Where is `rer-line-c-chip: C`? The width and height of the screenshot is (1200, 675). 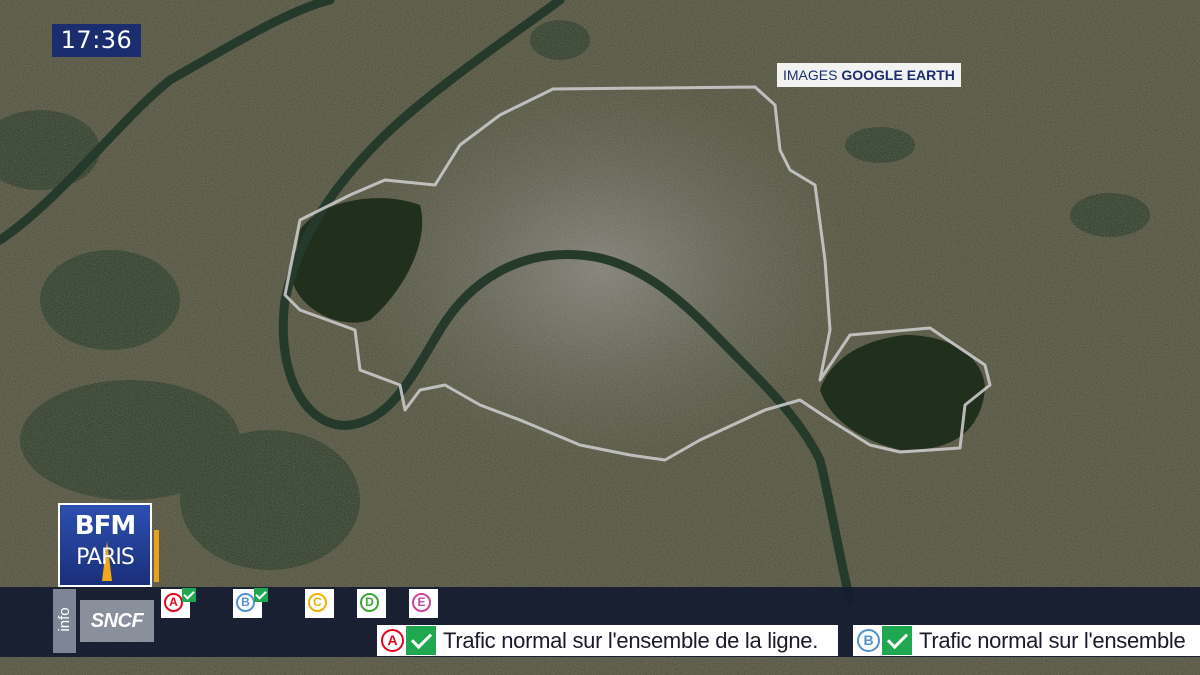
rer-line-c-chip: C is located at coordinates (319, 603).